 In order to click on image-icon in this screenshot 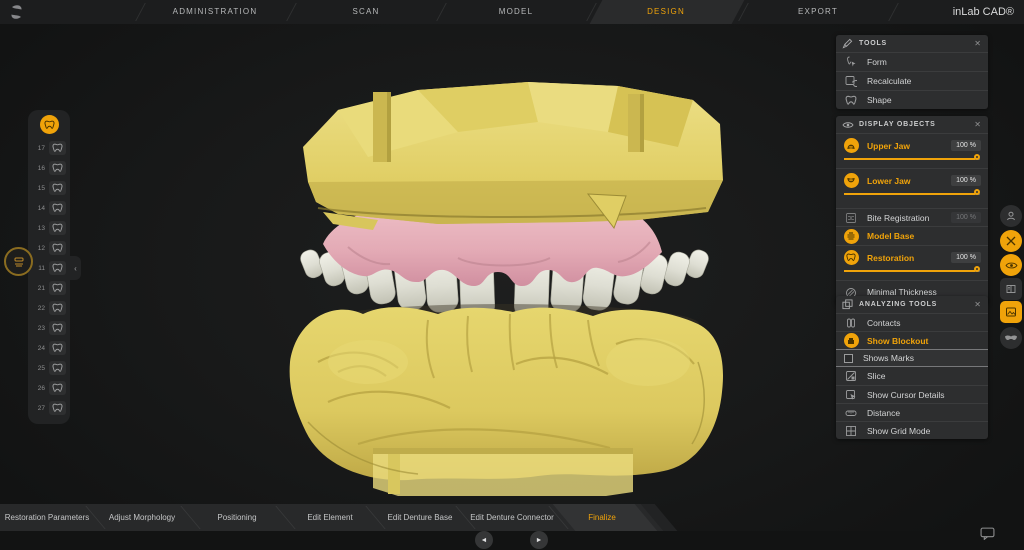, I will do `click(1011, 312)`.